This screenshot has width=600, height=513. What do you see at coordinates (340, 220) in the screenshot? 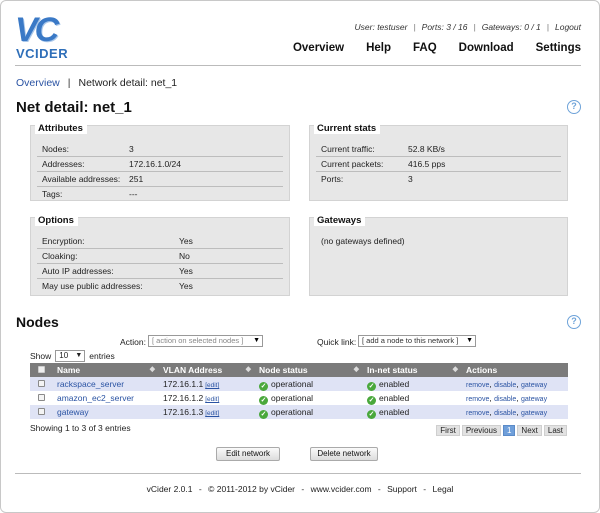
I see `gateways-title: Gateways` at bounding box center [340, 220].